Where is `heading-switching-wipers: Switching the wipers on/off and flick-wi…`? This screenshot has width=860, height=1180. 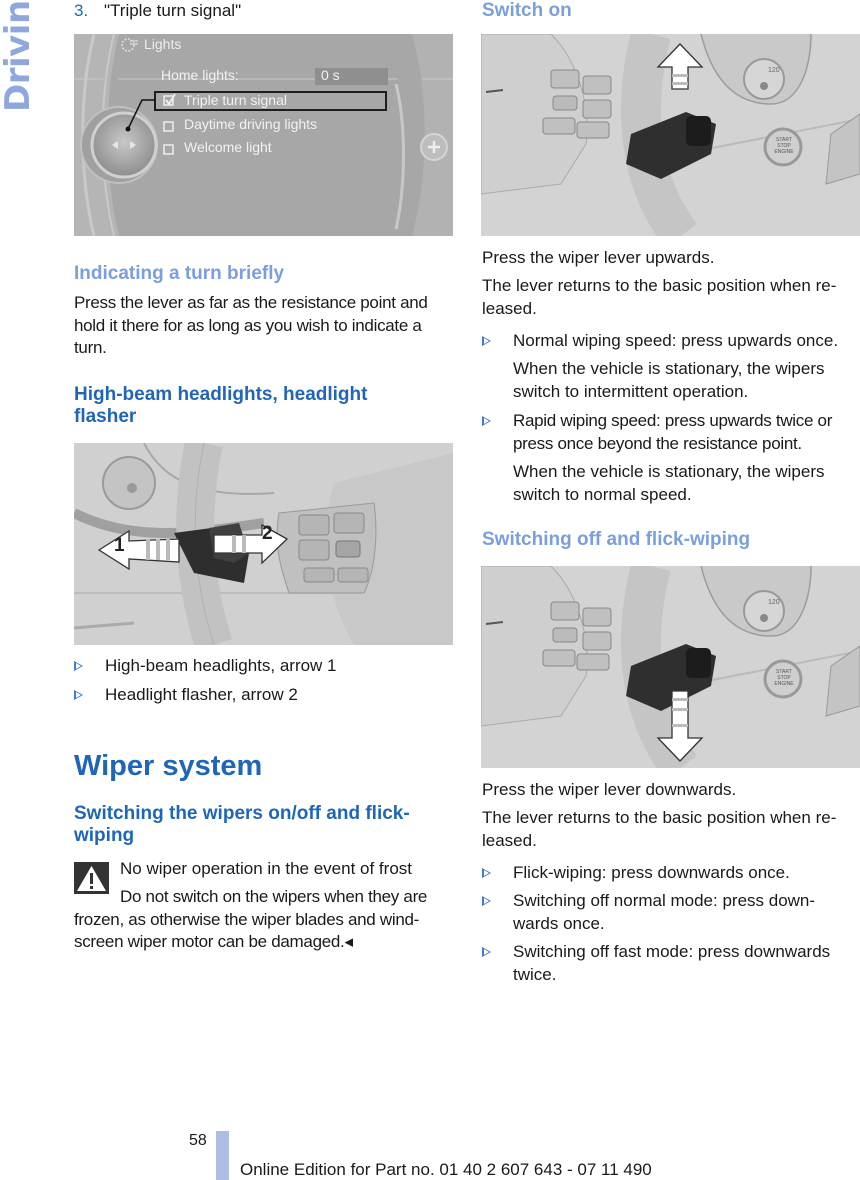 heading-switching-wipers: Switching the wipers on/off and flick-wi… is located at coordinates (242, 824).